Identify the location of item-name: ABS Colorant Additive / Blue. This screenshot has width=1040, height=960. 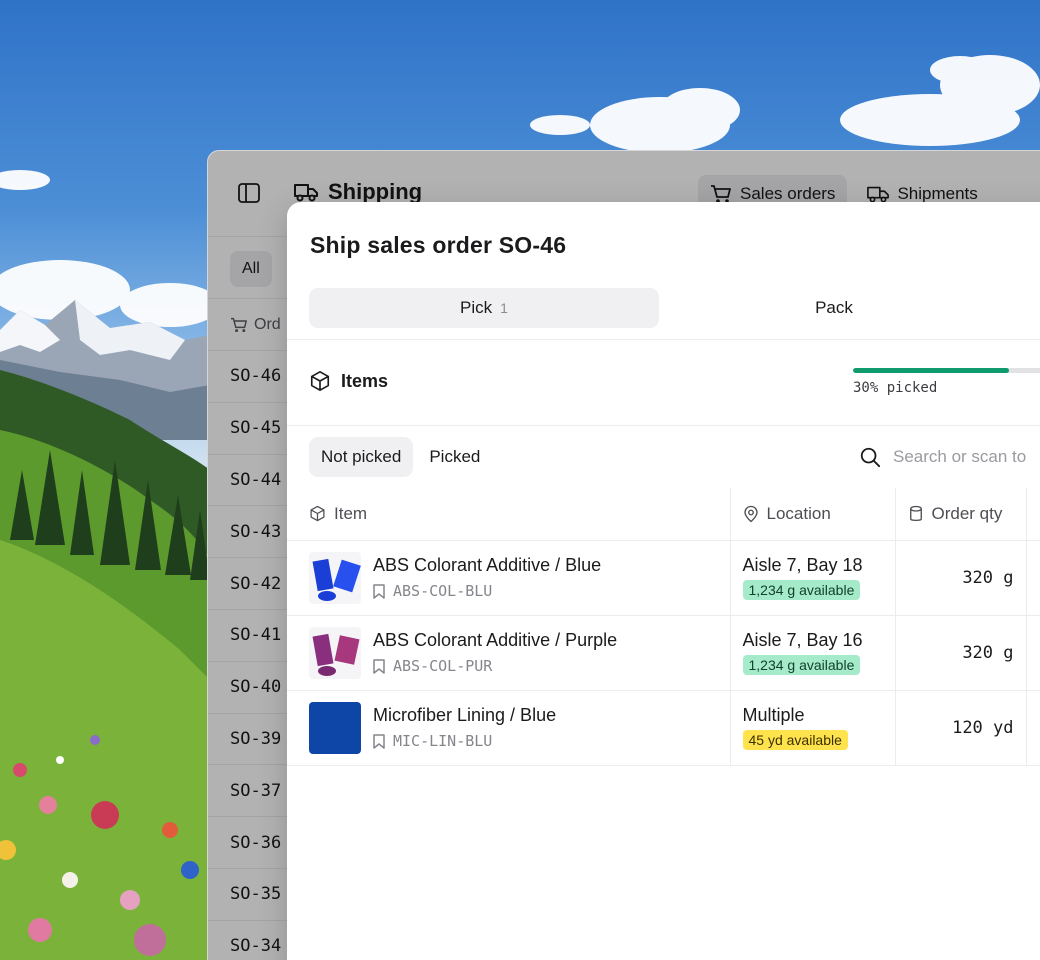
(487, 565).